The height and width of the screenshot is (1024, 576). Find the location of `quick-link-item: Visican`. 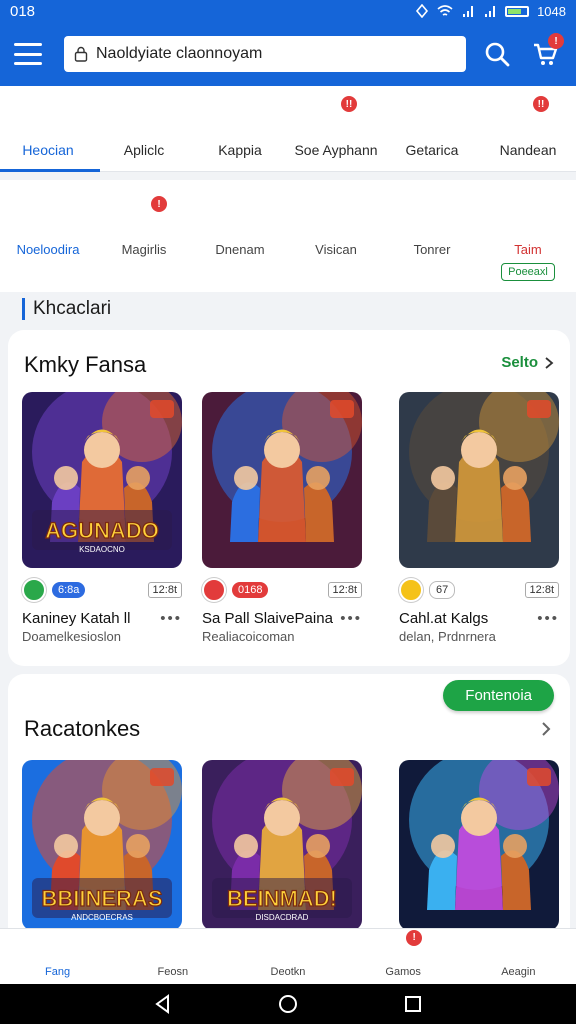

quick-link-item: Visican is located at coordinates (336, 246).